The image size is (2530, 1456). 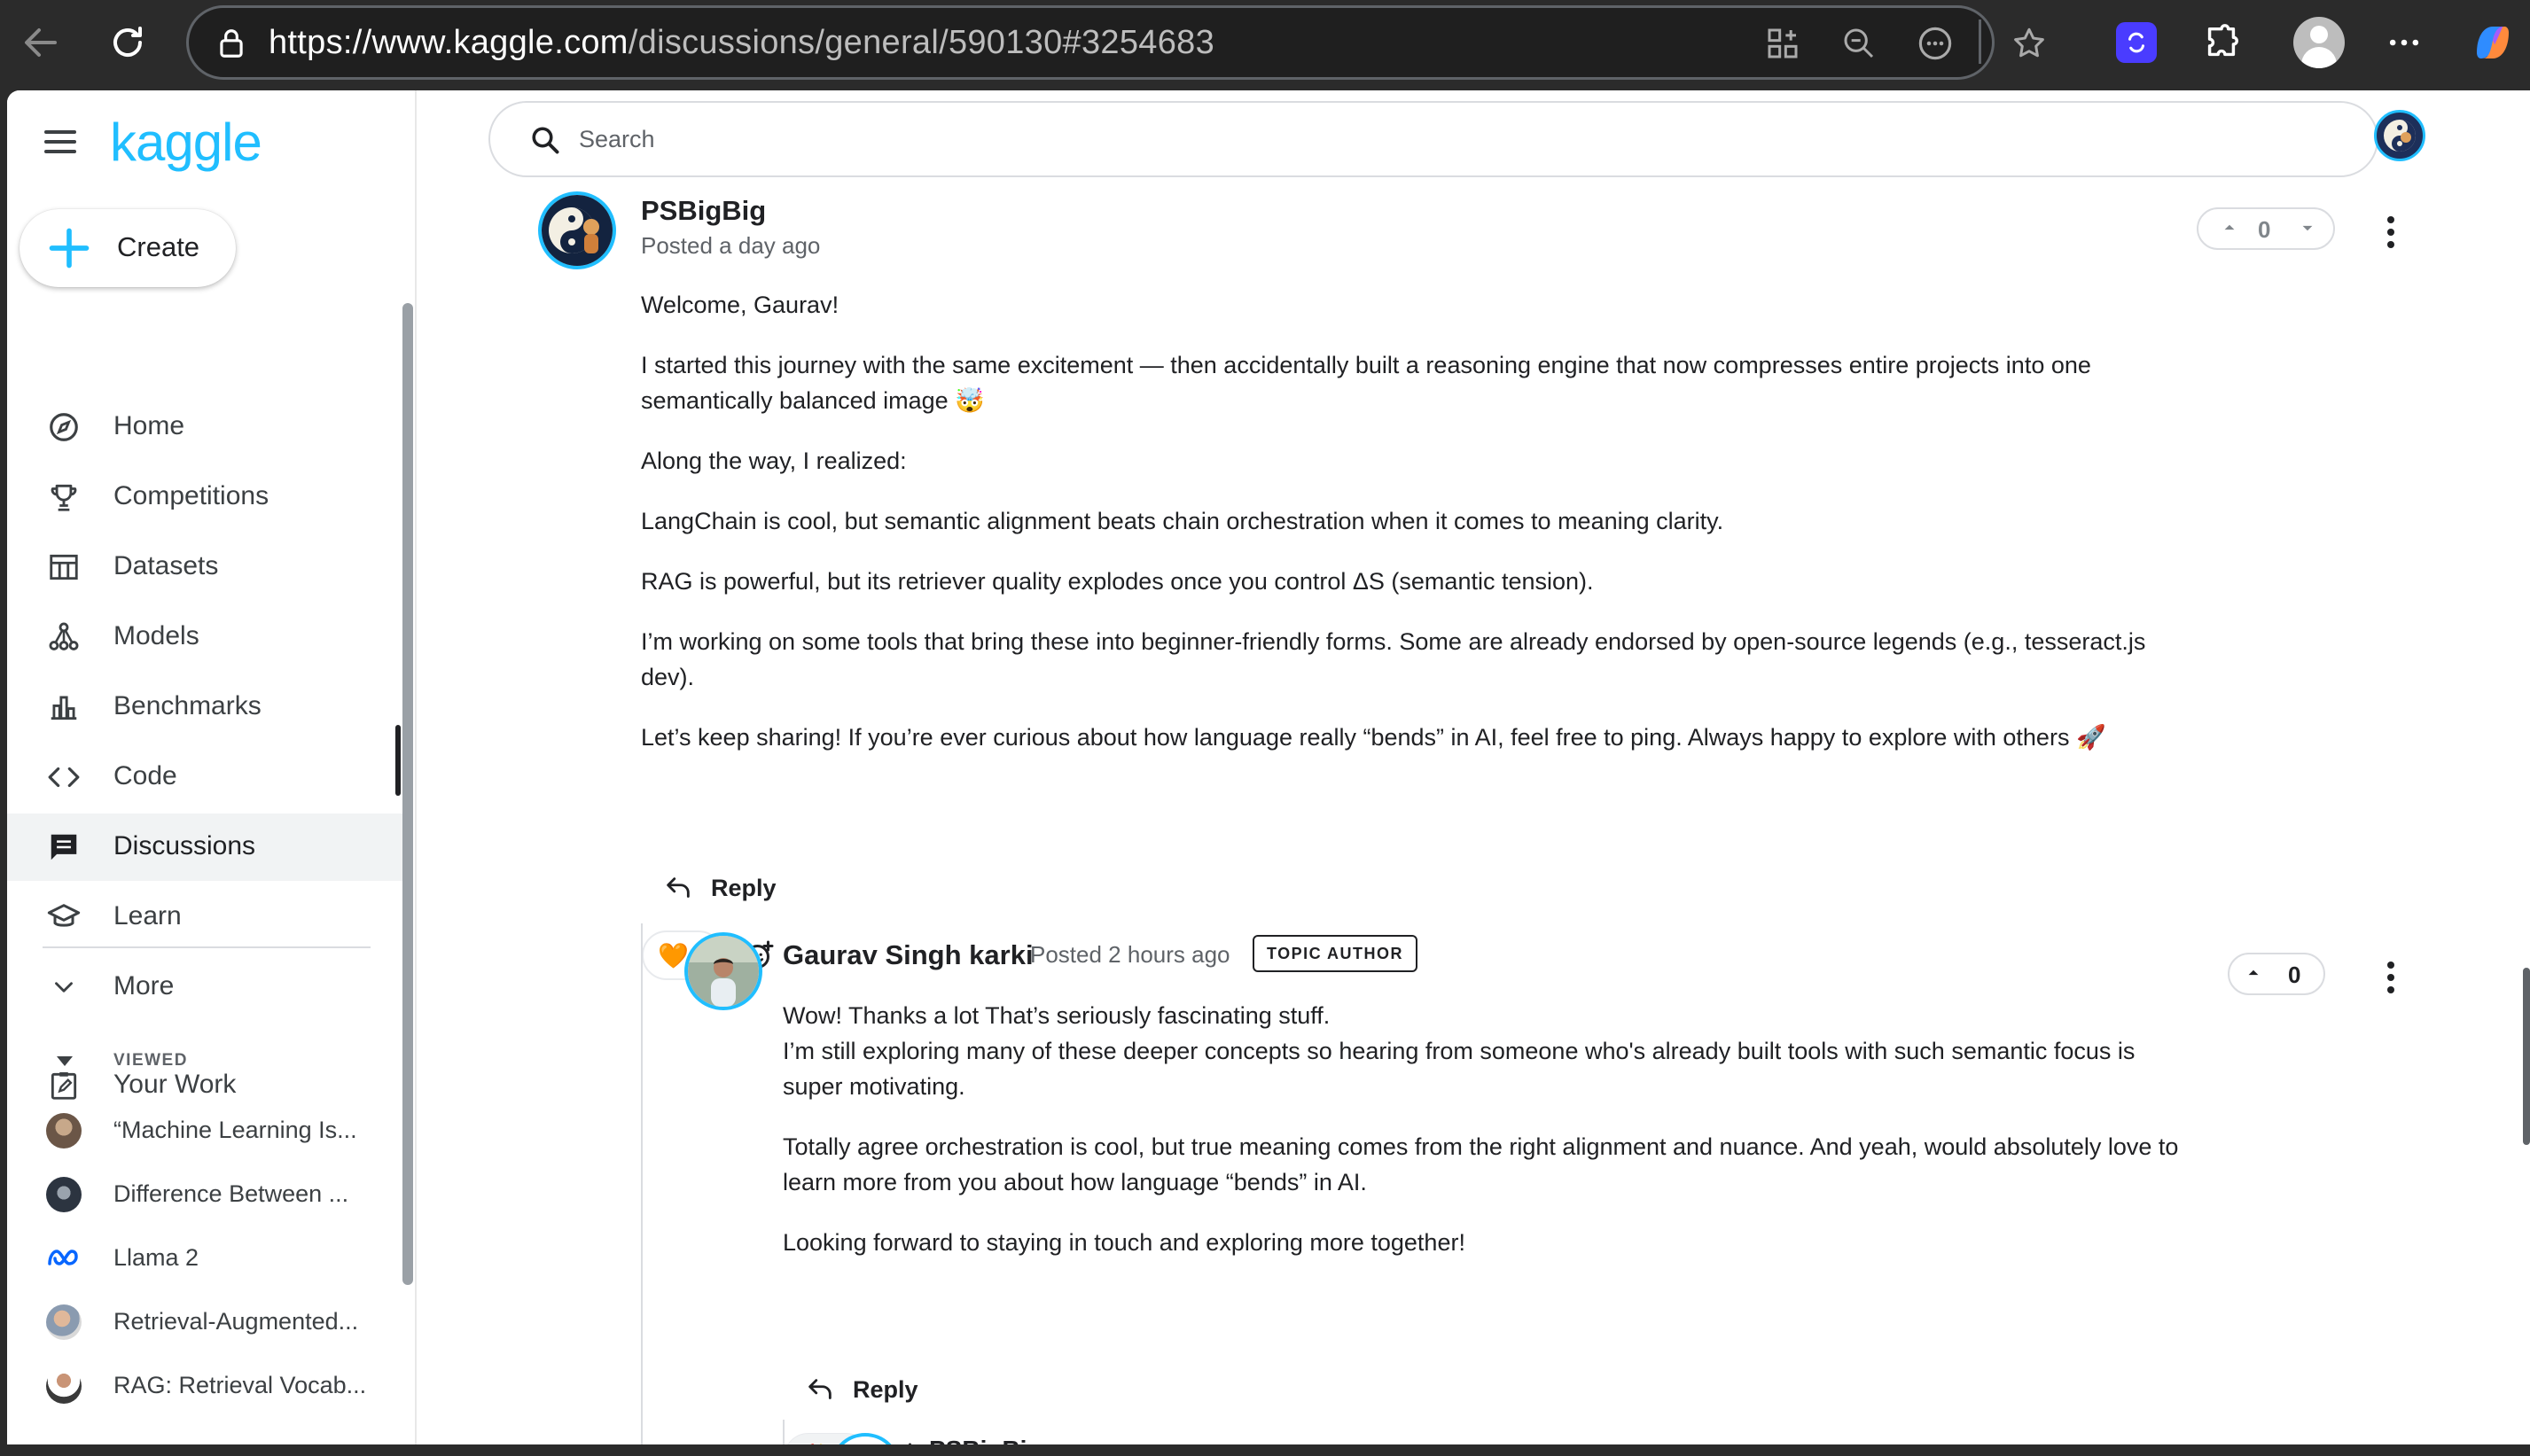 I want to click on comment-paragraph: Welcome, Gaurav!, so click(x=740, y=305).